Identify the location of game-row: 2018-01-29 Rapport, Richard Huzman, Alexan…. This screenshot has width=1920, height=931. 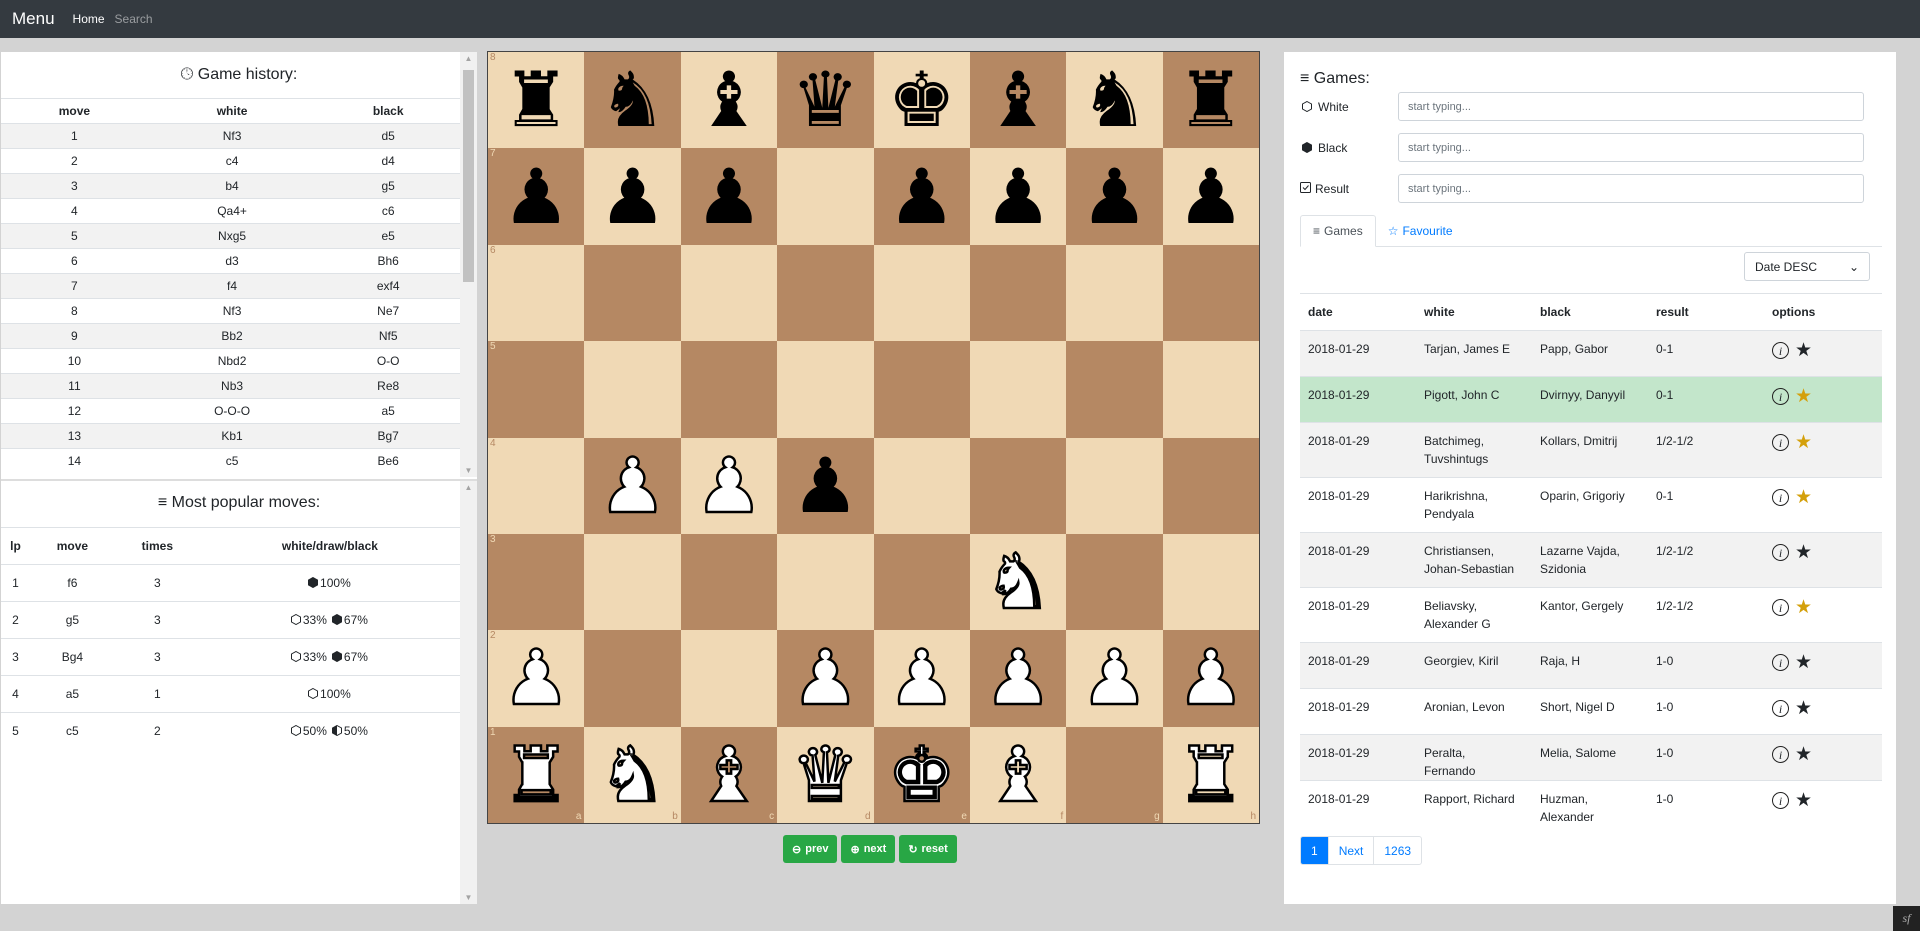
(1591, 803).